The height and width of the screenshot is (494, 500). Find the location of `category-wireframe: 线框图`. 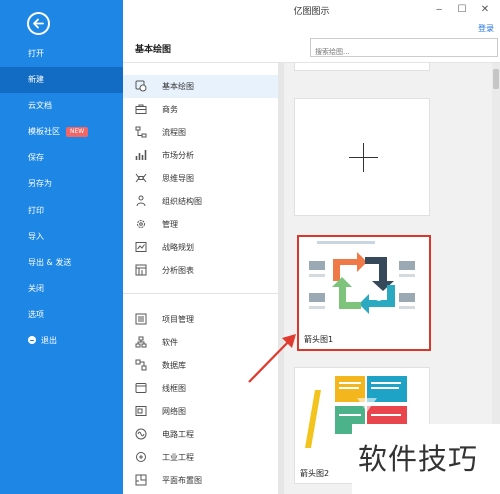

category-wireframe: 线框图 is located at coordinates (200, 388).